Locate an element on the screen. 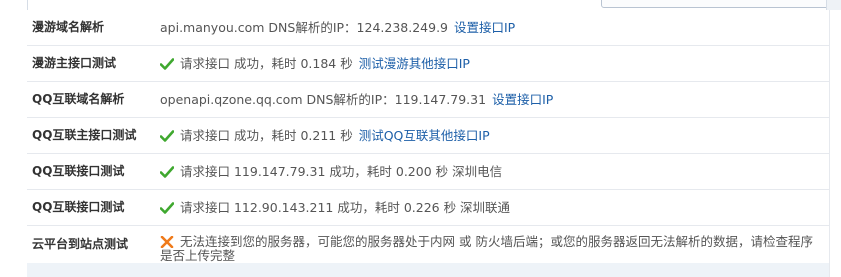 Image resolution: width=841 pixels, height=277 pixels. panel-right-border is located at coordinates (829, 143).